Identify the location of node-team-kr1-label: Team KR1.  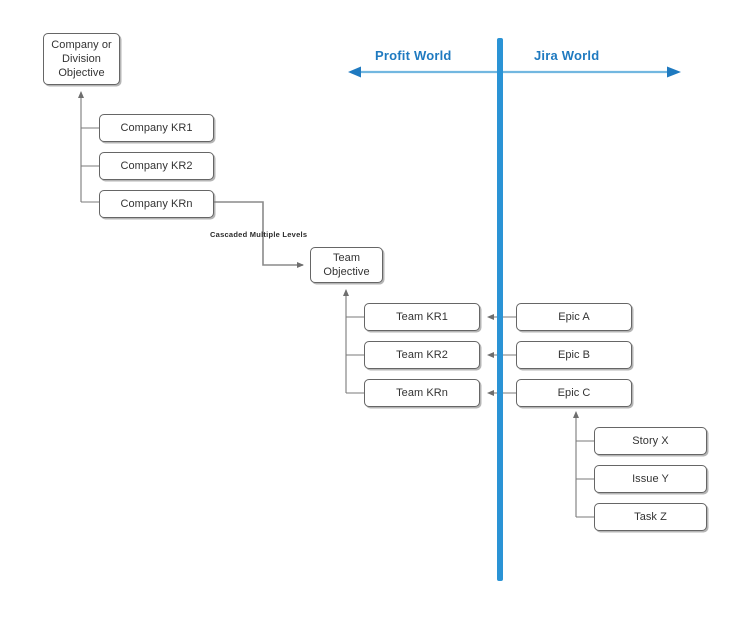
(422, 317).